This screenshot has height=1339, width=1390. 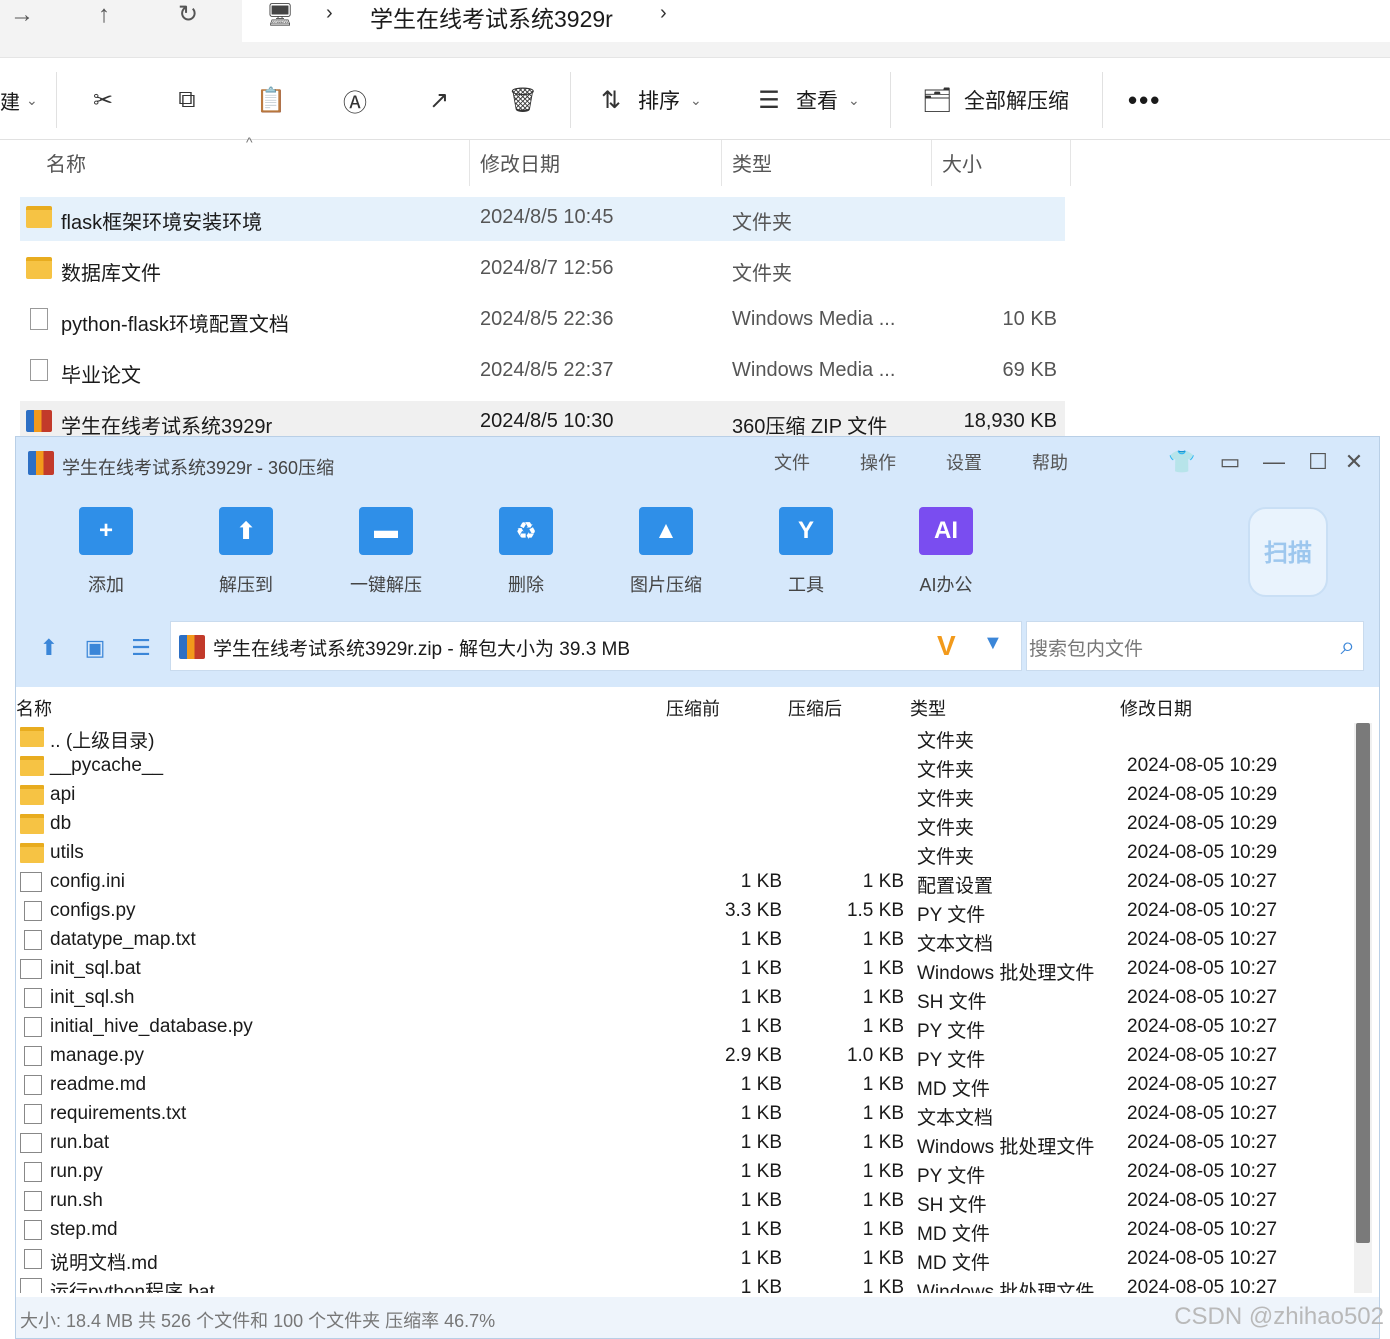 What do you see at coordinates (684, 1172) in the screenshot?
I see `table-row: run.py 1 KB 1 KB PY 文件 2024-08-05 10:27` at bounding box center [684, 1172].